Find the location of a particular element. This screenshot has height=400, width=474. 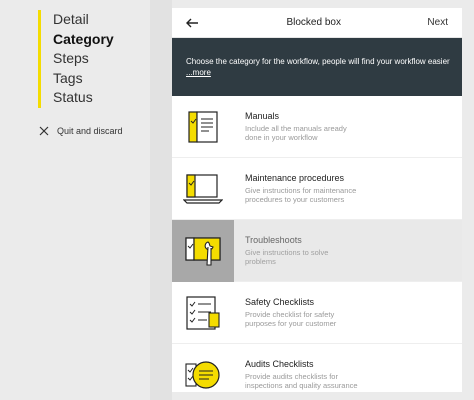

panel-divider is located at coordinates (161, 200).